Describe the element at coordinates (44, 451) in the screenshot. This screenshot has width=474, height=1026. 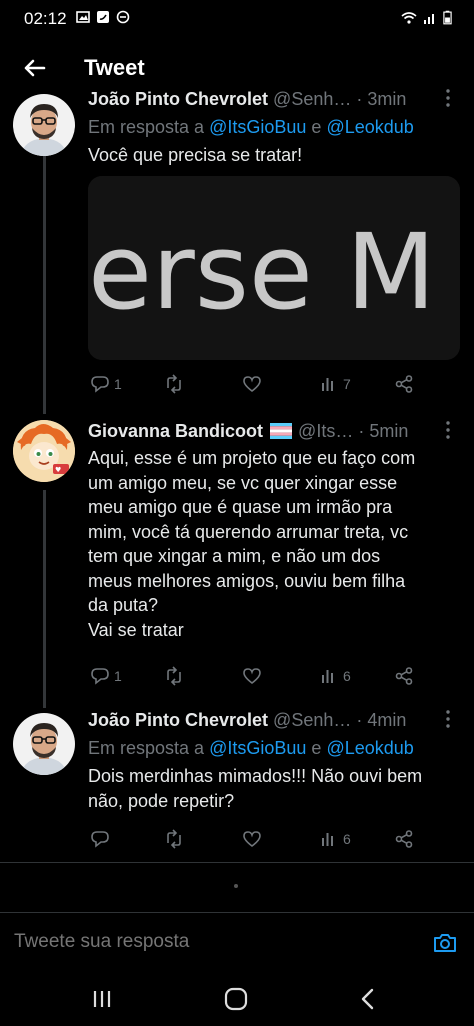
I see `avatar: ♥` at that location.